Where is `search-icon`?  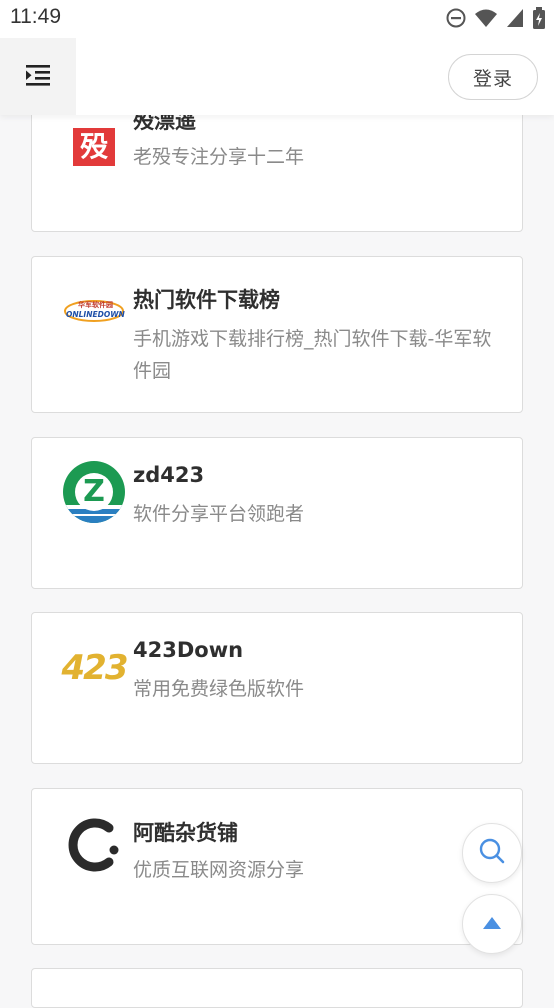 search-icon is located at coordinates (492, 853).